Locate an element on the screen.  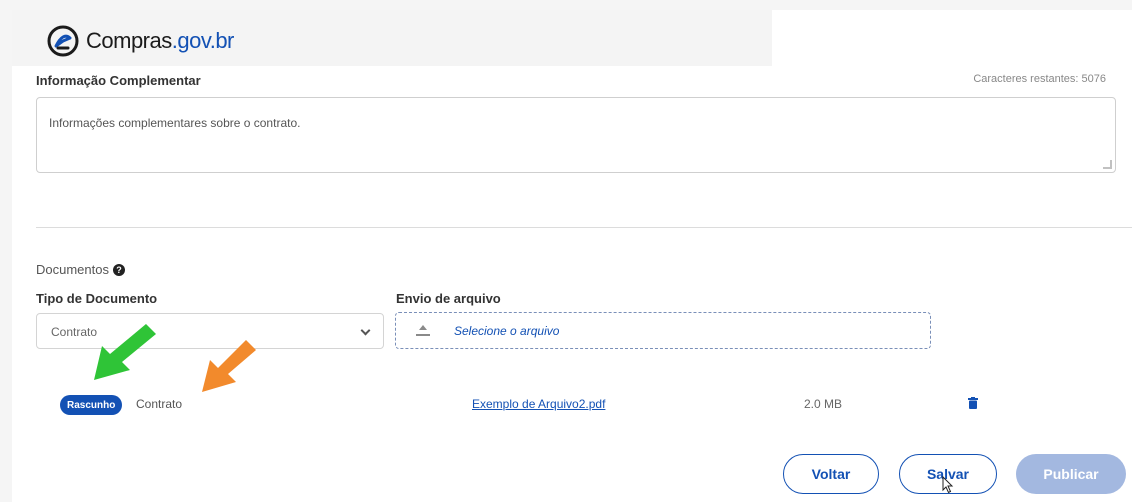
trash-icon is located at coordinates (973, 403).